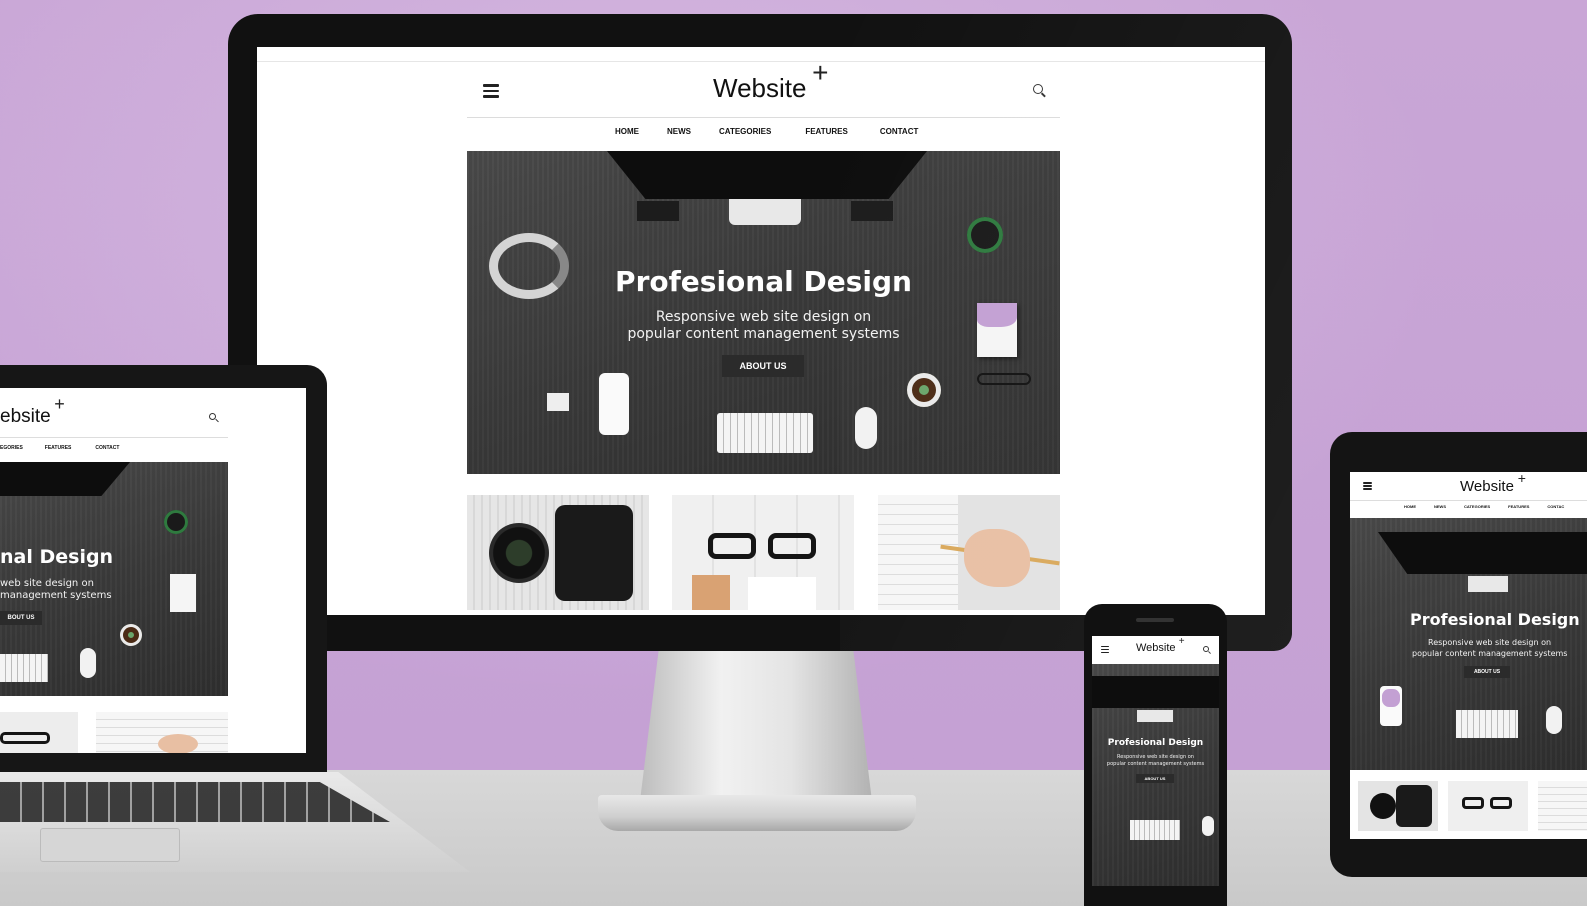 This screenshot has height=906, width=1587. I want to click on tablet-hamburger-icon, so click(1367, 486).